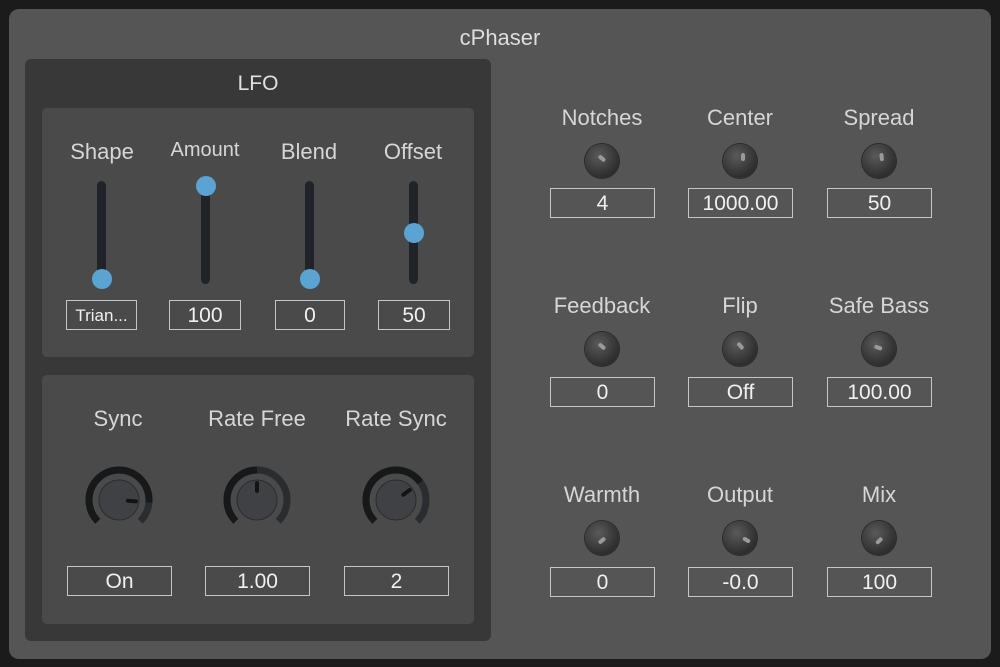 This screenshot has height=667, width=1000. I want to click on blend-label: Blend, so click(309, 151).